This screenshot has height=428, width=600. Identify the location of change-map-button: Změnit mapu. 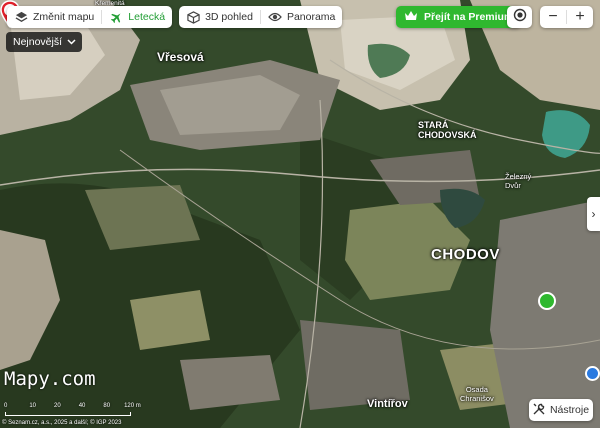
(54, 17).